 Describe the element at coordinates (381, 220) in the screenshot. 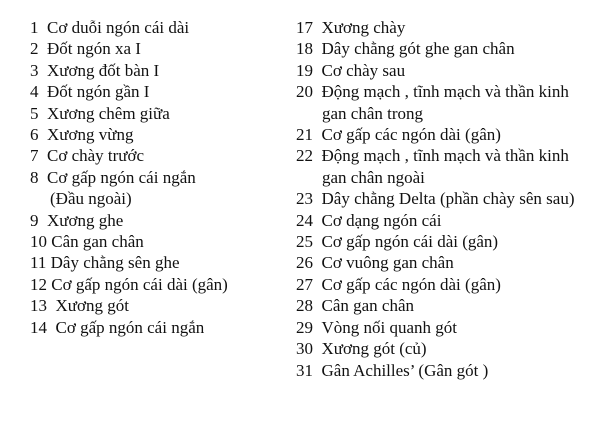

I see `legend-text: Cơ dạng ngón cái` at that location.